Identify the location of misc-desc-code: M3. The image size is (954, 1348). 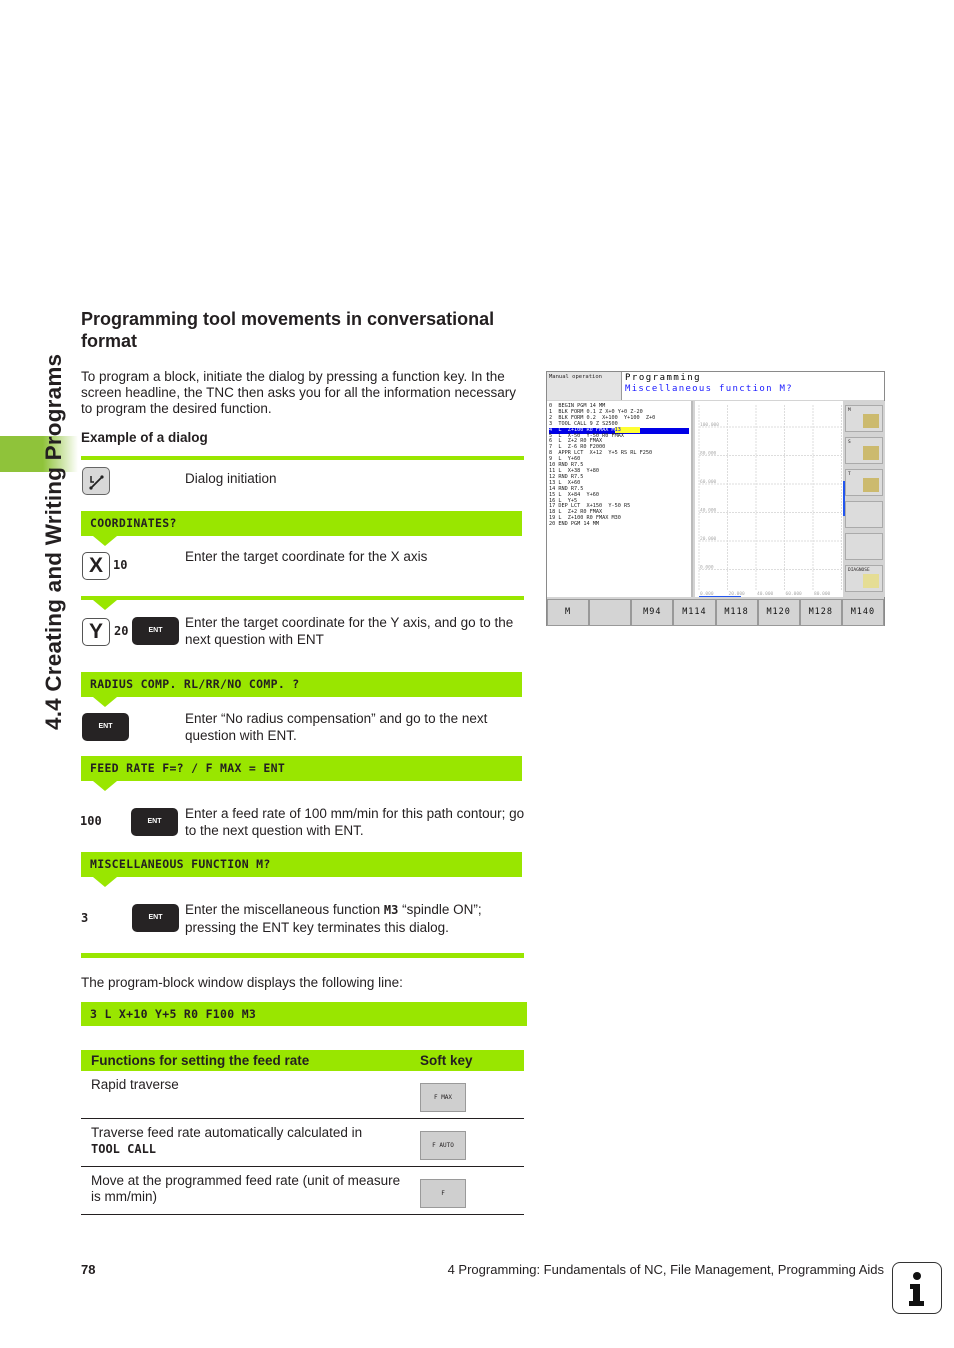
(391, 910).